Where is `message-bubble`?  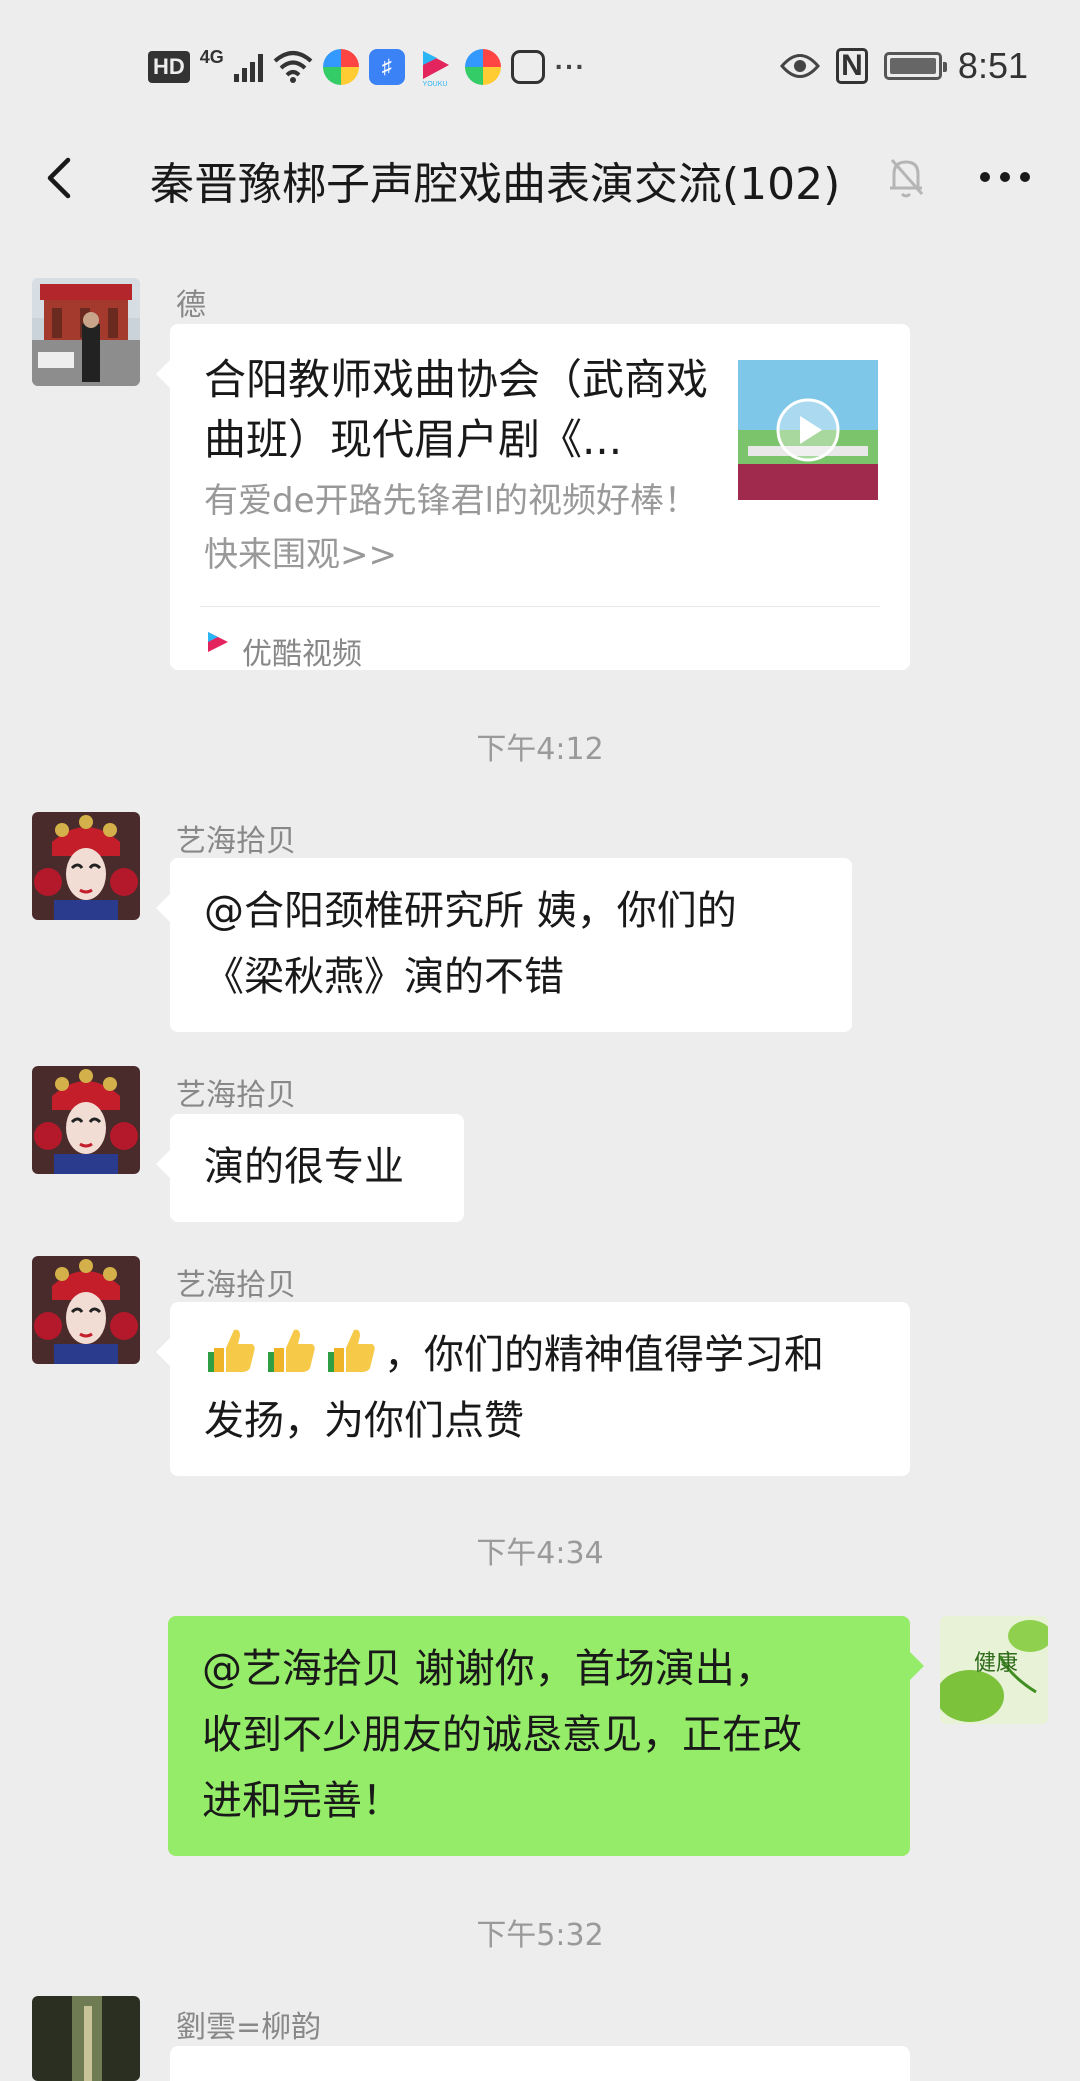
message-bubble is located at coordinates (540, 2063).